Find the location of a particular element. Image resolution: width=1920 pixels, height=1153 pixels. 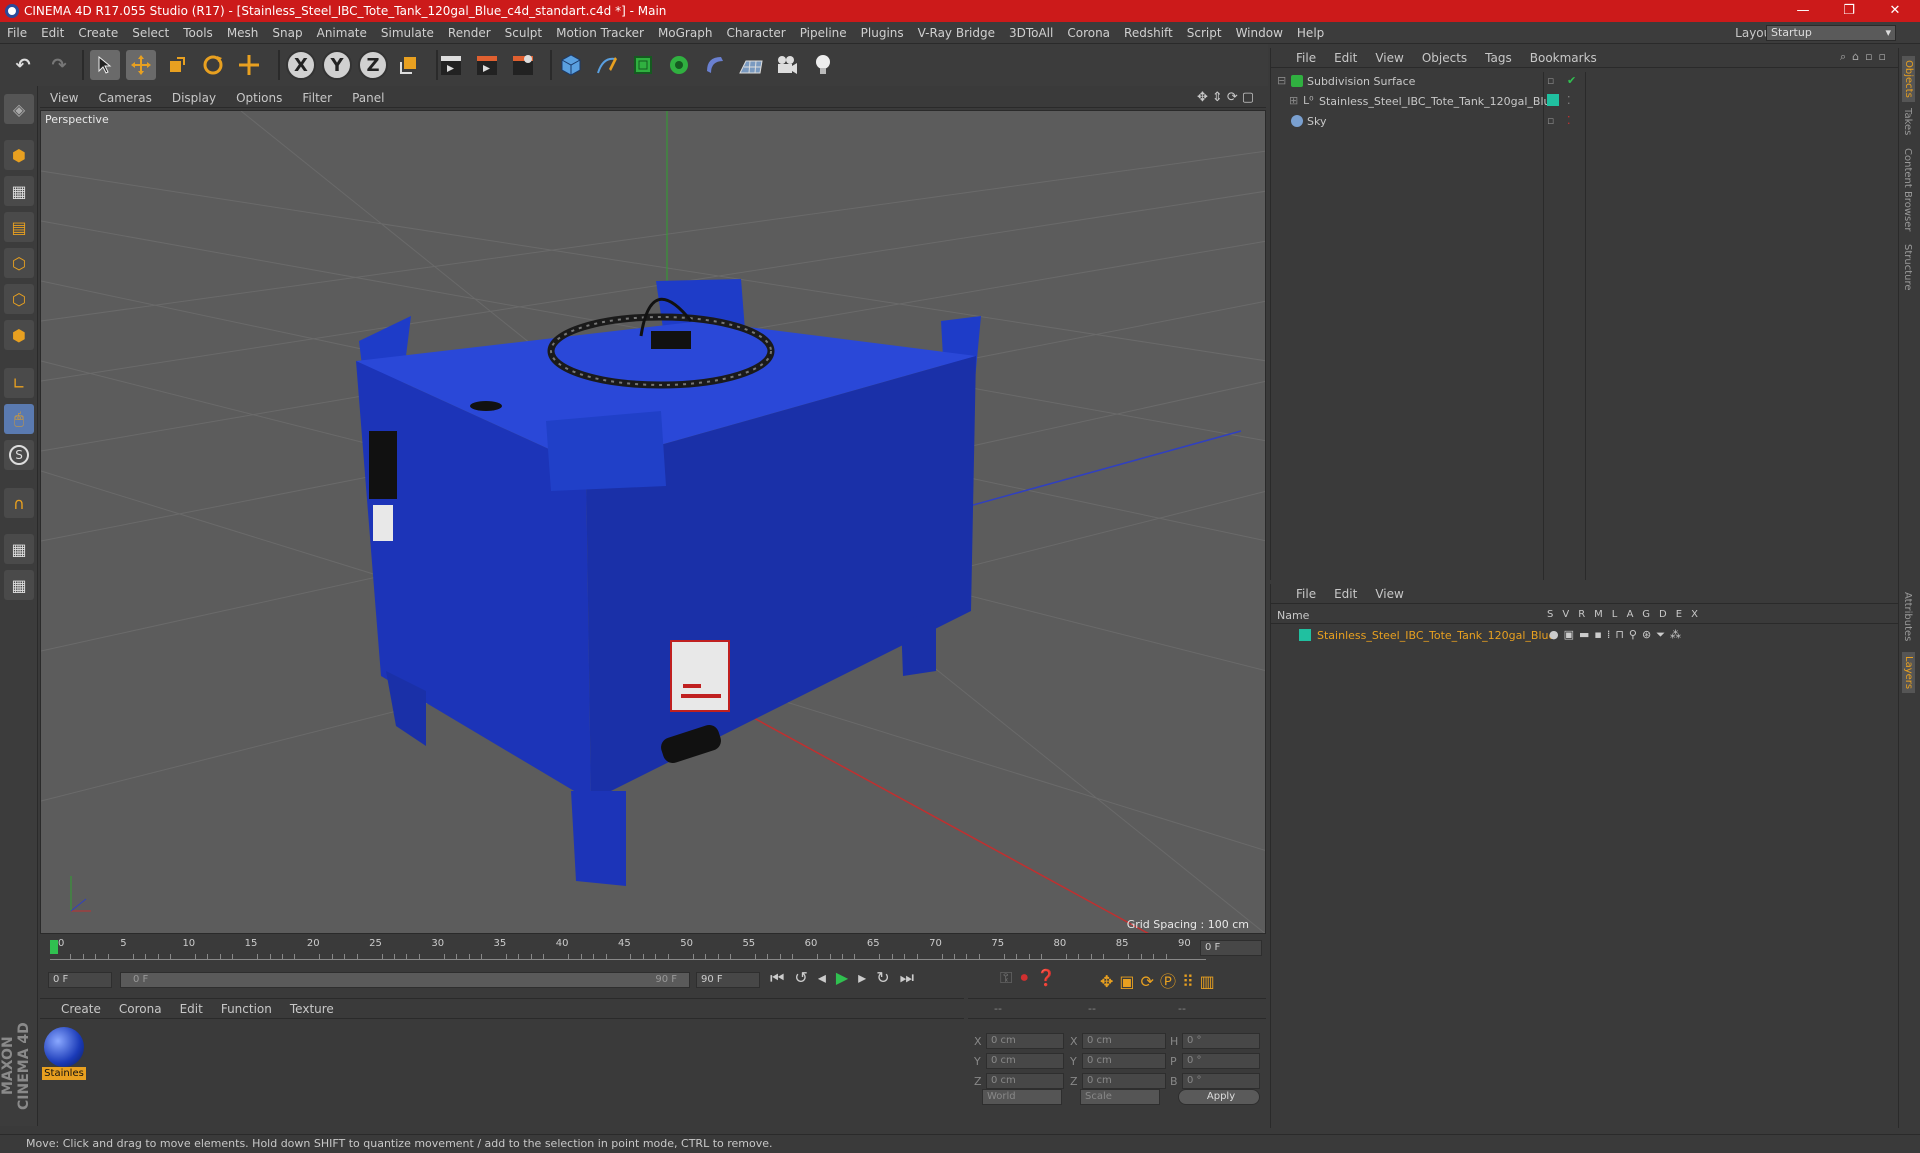

tab-content-browser: Content Browser is located at coordinates (1907, 189).